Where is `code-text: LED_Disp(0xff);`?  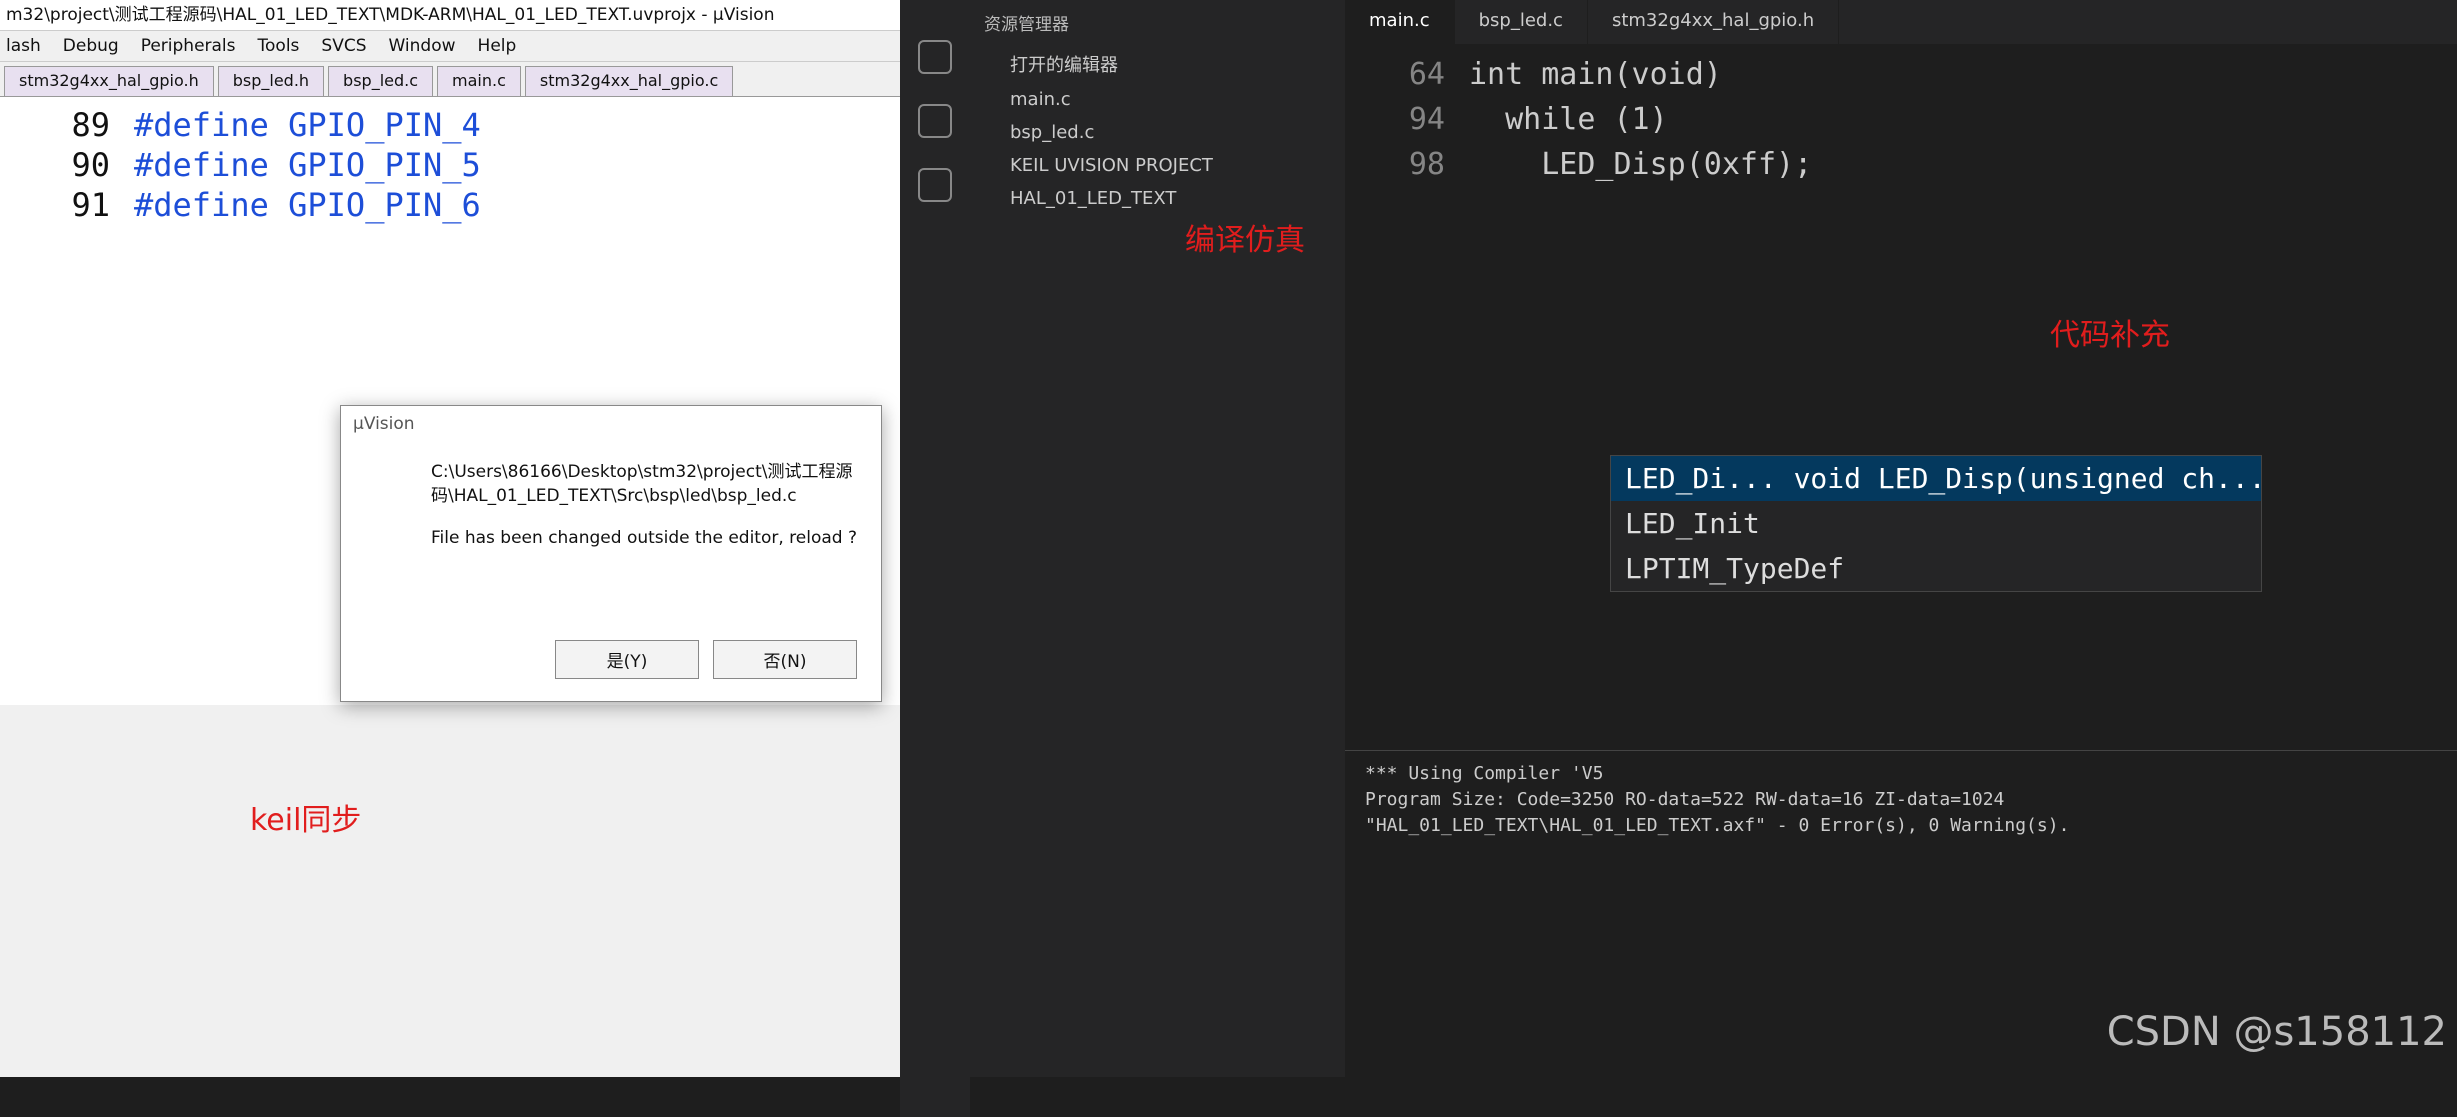 code-text: LED_Disp(0xff); is located at coordinates (1641, 164).